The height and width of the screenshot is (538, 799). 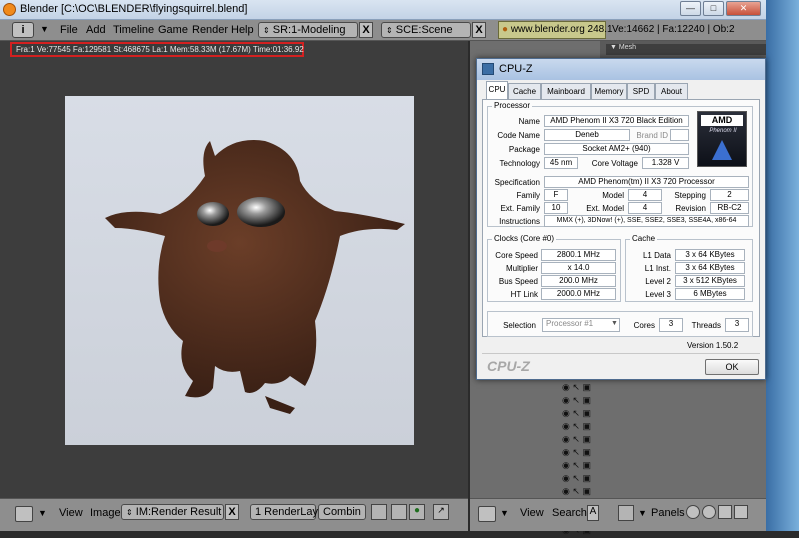 What do you see at coordinates (609, 91) in the screenshot?
I see `tab-memory: Memory` at bounding box center [609, 91].